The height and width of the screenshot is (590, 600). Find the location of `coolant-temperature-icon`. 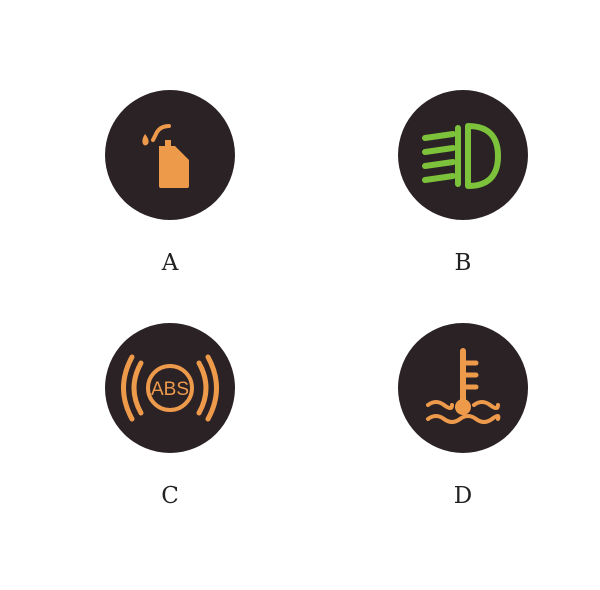

coolant-temperature-icon is located at coordinates (463, 386).